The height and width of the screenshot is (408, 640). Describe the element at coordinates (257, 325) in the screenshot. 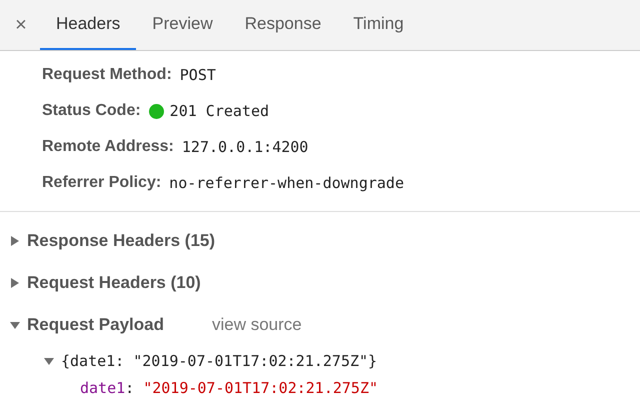

I see `view-source-link: view source` at that location.